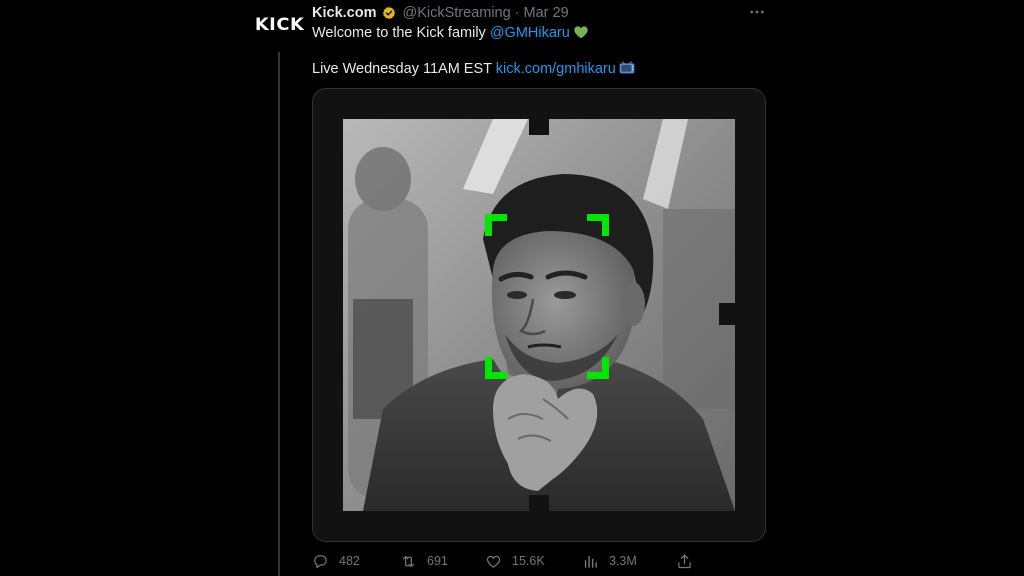 The height and width of the screenshot is (576, 1024). What do you see at coordinates (539, 503) in the screenshot?
I see `frame-notch-bottom` at bounding box center [539, 503].